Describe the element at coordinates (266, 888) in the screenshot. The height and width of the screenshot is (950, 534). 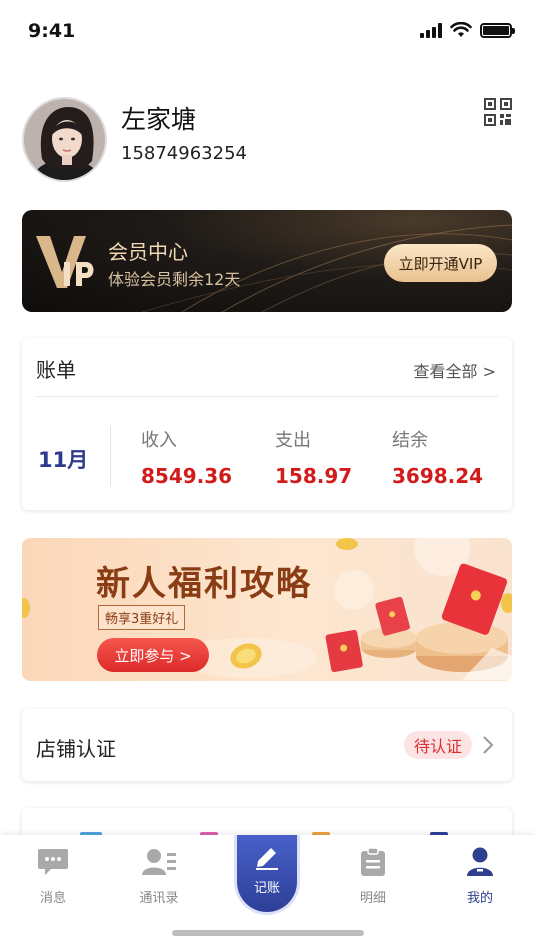
I see `tab-label: 记账` at that location.